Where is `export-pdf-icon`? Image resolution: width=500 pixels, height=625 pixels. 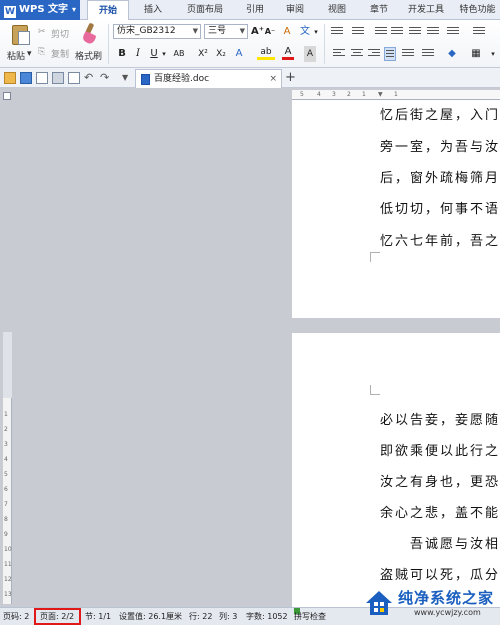
export-pdf-icon is located at coordinates (42, 78).